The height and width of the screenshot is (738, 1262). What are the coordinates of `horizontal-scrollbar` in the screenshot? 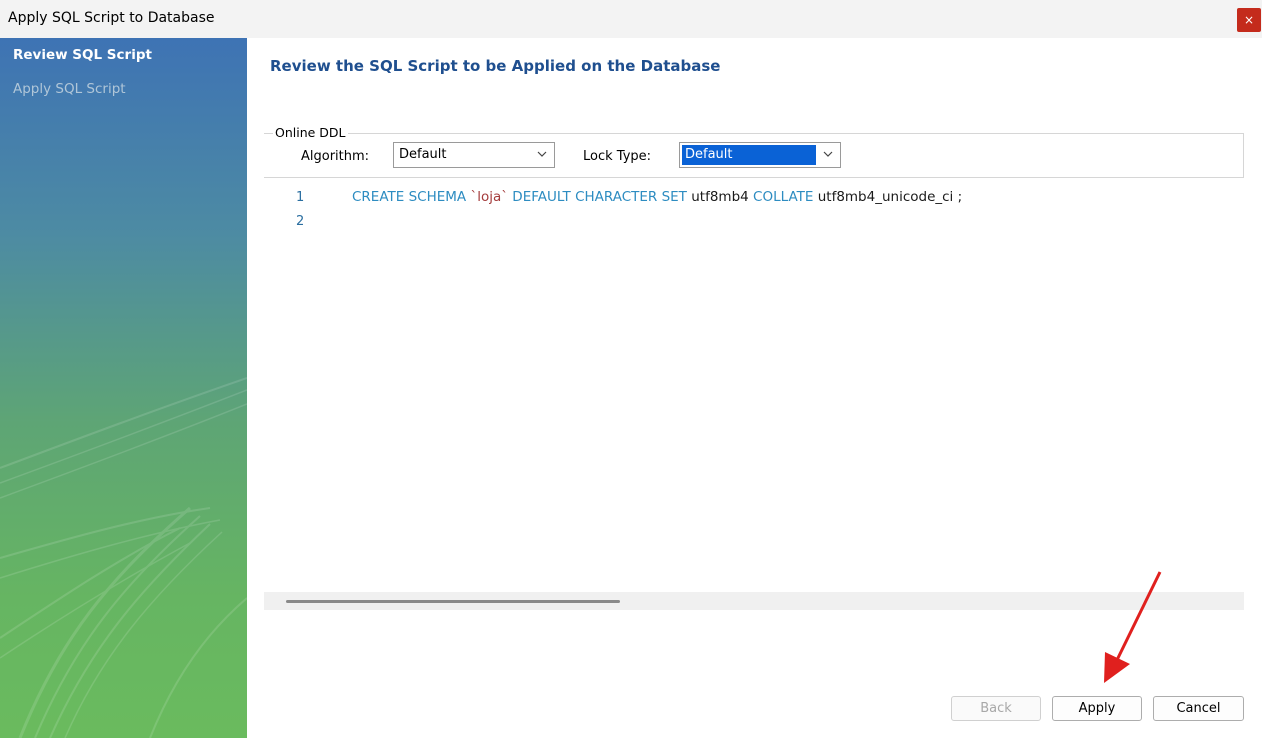 It's located at (754, 601).